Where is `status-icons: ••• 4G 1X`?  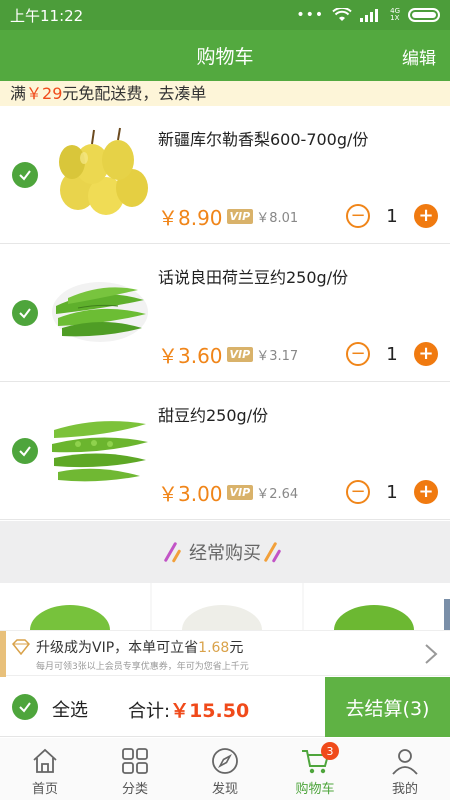
status-icons: ••• 4G 1X is located at coordinates (368, 15).